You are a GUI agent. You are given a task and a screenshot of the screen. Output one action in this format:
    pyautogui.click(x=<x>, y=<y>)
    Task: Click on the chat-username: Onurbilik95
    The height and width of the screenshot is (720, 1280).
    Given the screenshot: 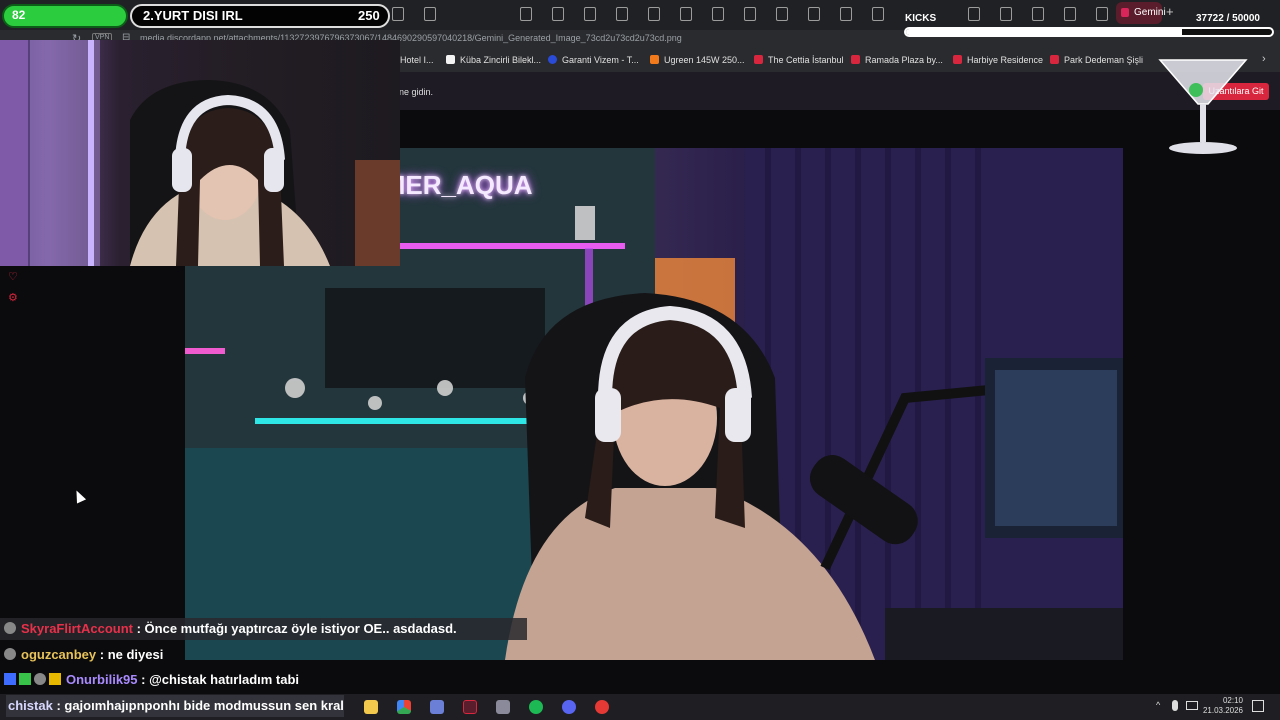 What is the action you would take?
    pyautogui.click(x=102, y=679)
    